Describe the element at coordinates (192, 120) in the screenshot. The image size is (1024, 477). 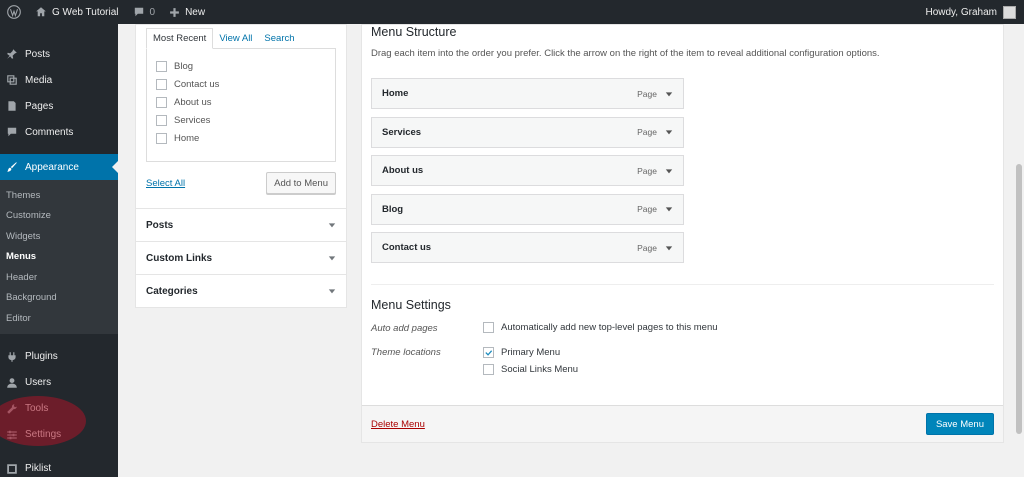
I see `item-label: Services` at that location.